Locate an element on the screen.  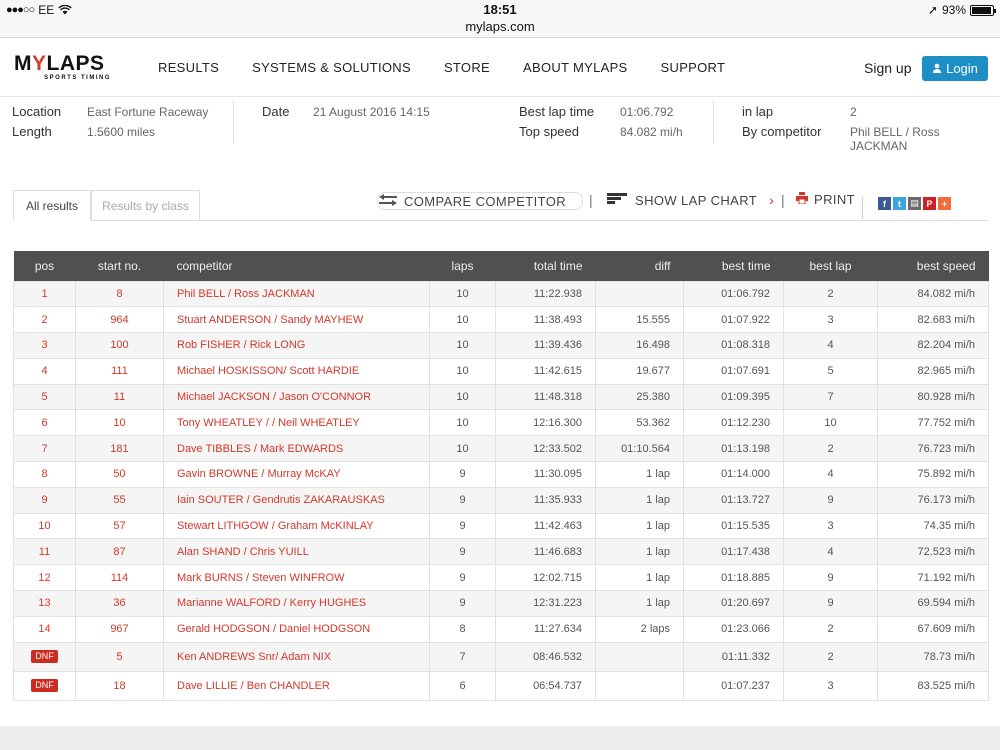
col-header-diff: diff is located at coordinates (639, 266).